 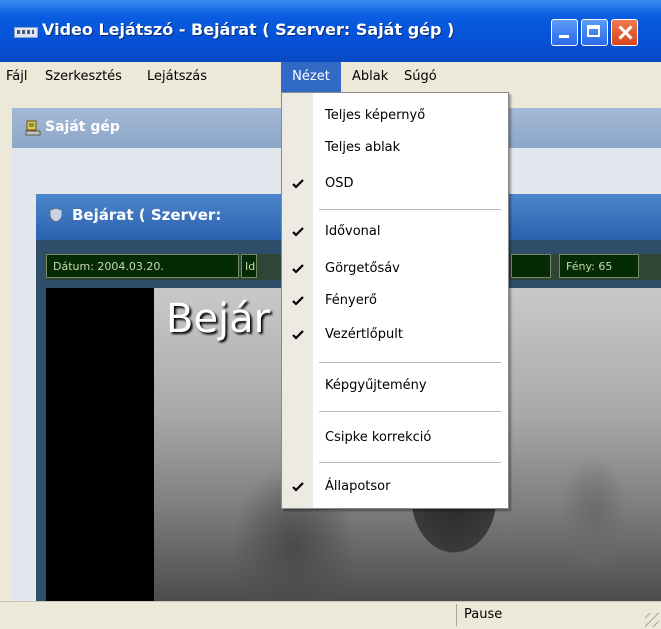 I want to click on menu-item-brightness: Fényerő, so click(x=395, y=301).